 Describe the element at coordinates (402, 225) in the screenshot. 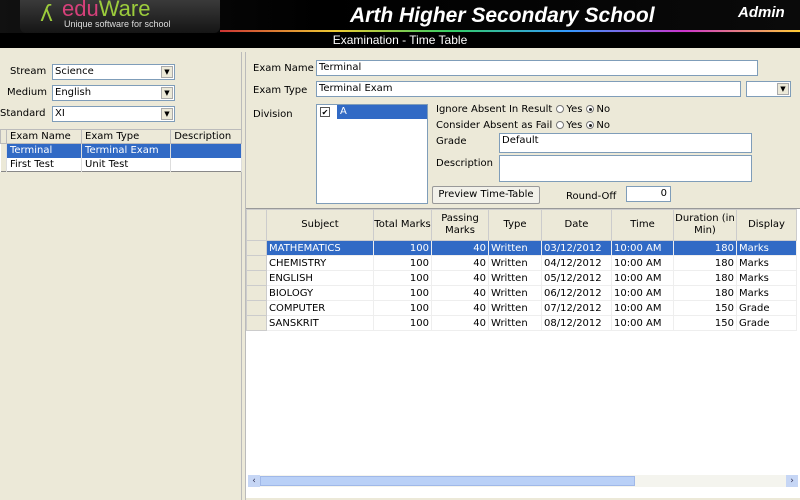

I see `col-total-marks: Total Marks` at that location.